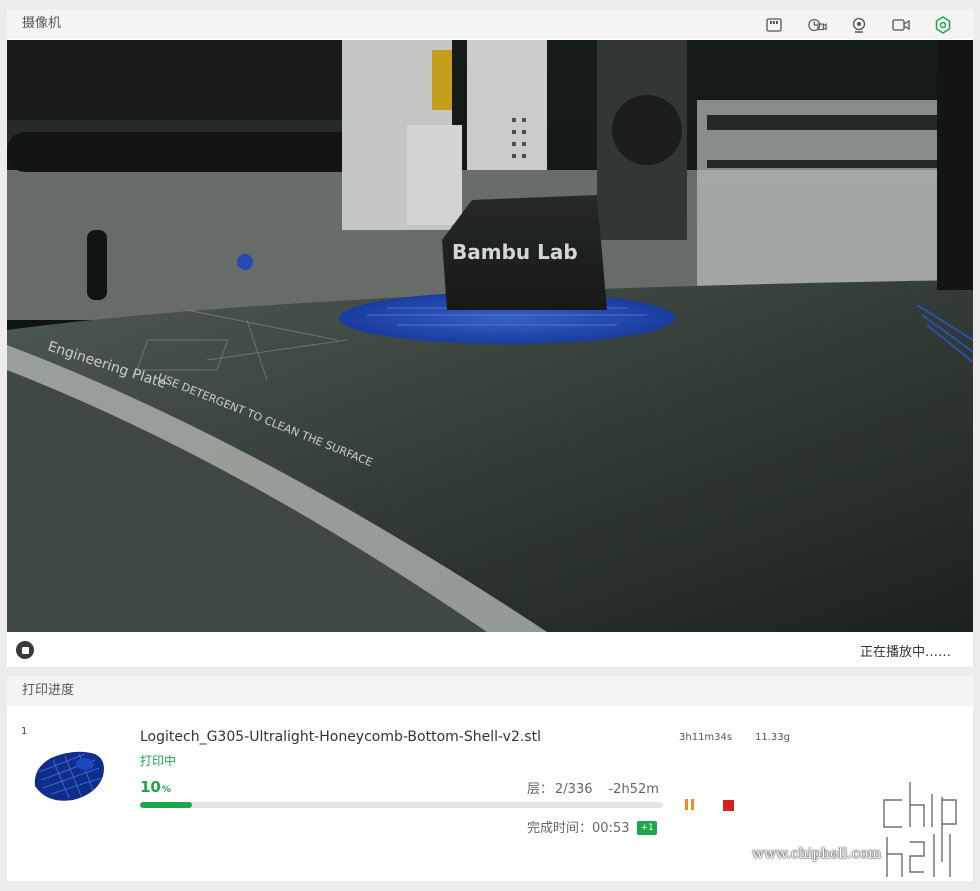 This screenshot has height=891, width=980. I want to click on video-record-icon, so click(901, 25).